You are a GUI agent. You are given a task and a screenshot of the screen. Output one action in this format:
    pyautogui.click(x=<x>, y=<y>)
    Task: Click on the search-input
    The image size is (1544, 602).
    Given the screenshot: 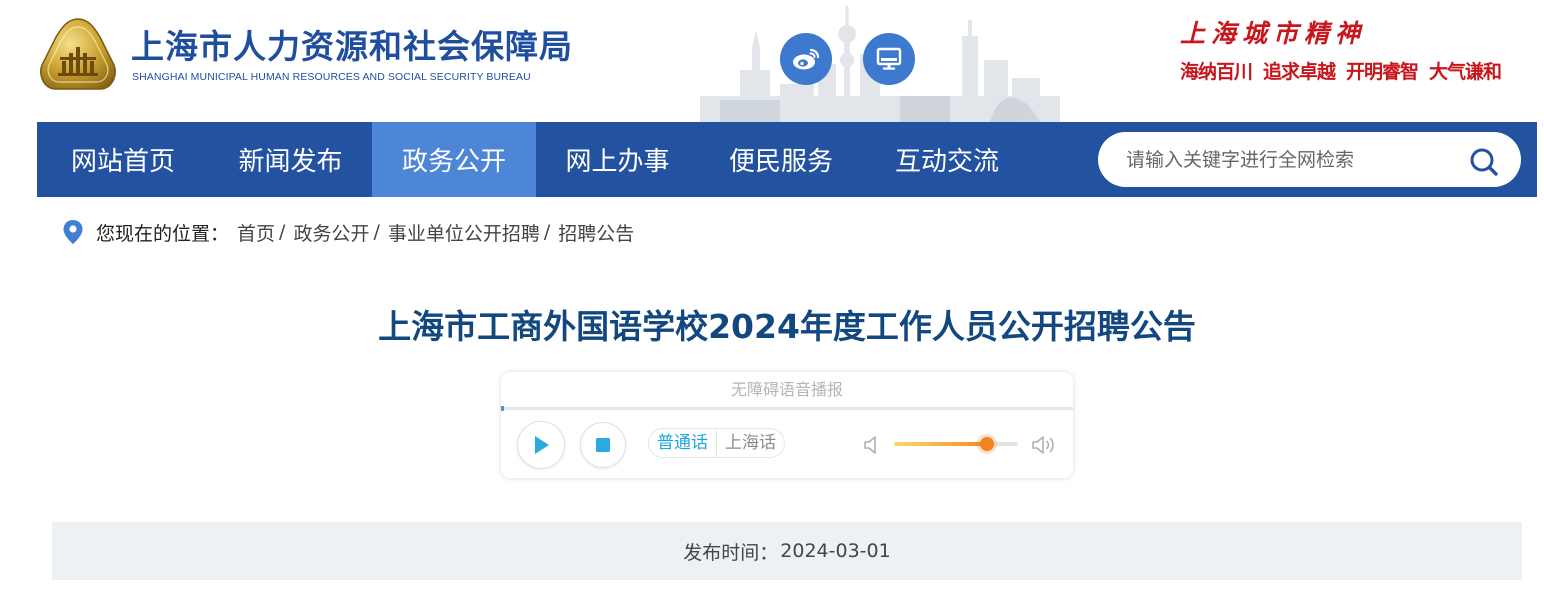 What is the action you would take?
    pyautogui.click(x=1291, y=159)
    